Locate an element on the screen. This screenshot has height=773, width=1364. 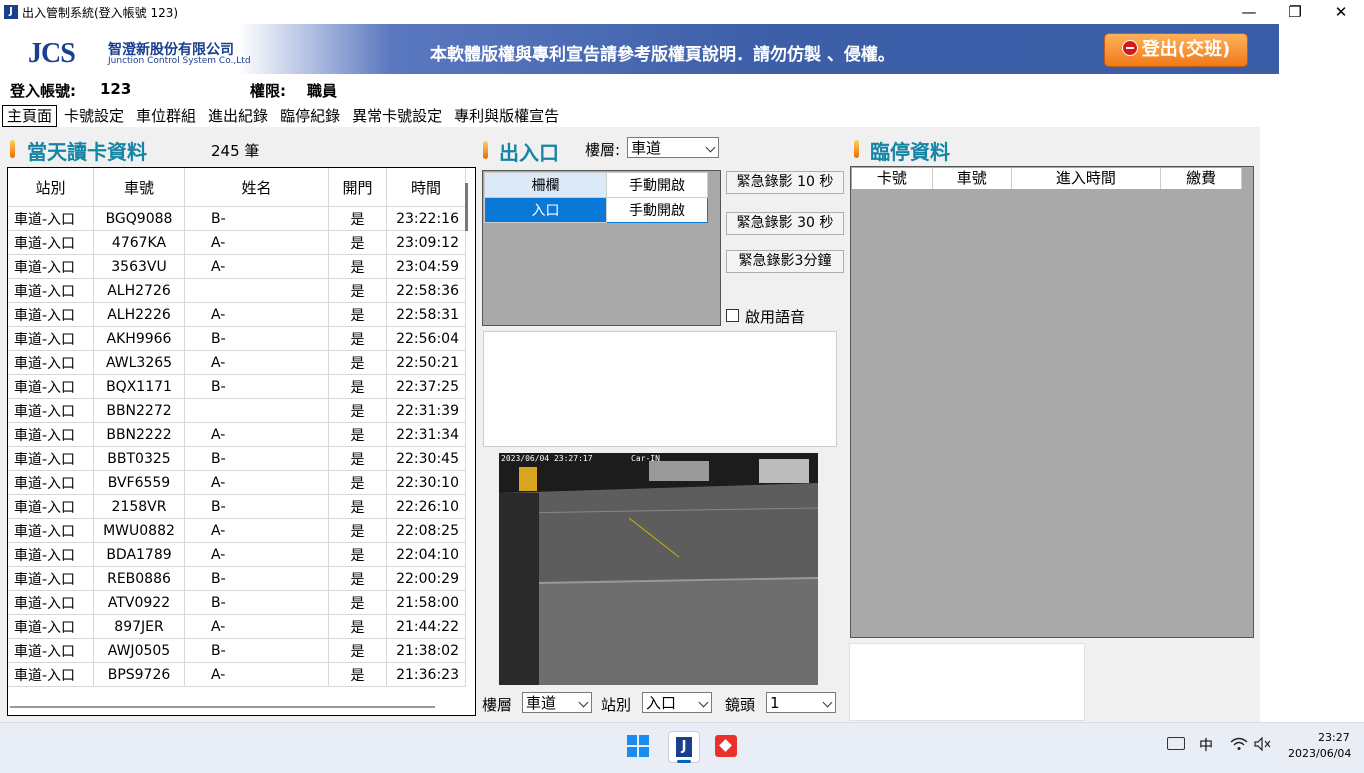
lens-label: 鏡頭 is located at coordinates (740, 705).